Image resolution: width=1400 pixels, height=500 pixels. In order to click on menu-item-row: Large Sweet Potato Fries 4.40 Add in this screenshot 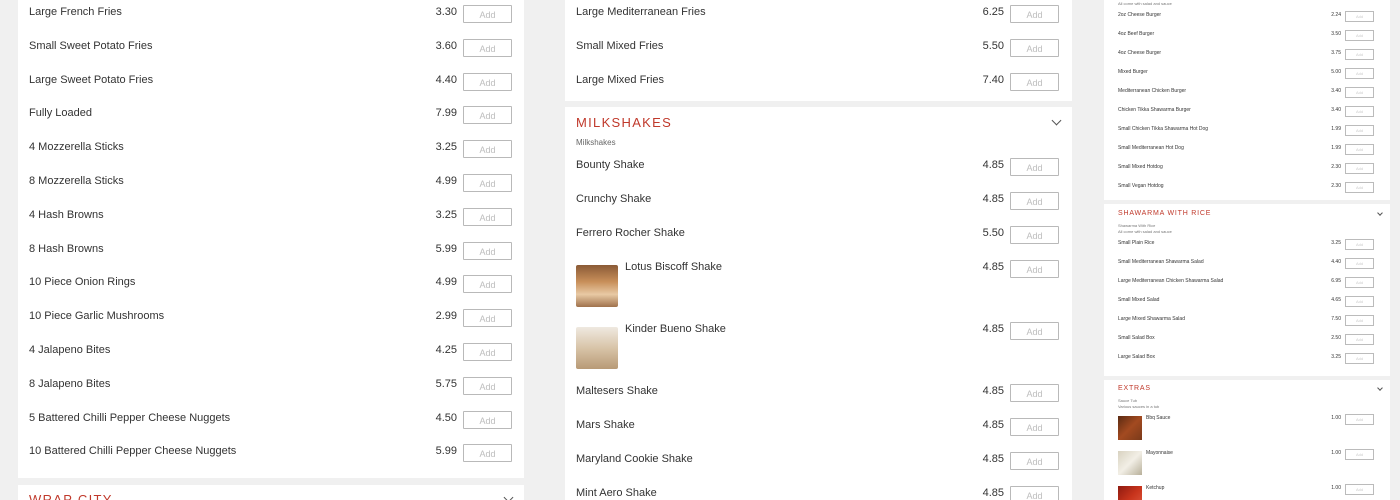, I will do `click(271, 85)`.